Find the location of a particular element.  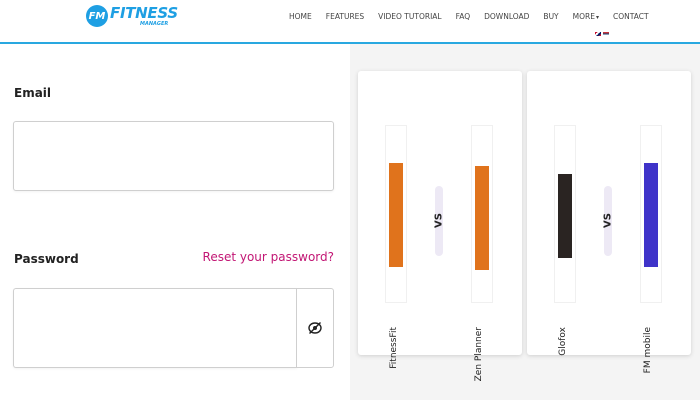

toggle-password-visibility-button is located at coordinates (315, 328).